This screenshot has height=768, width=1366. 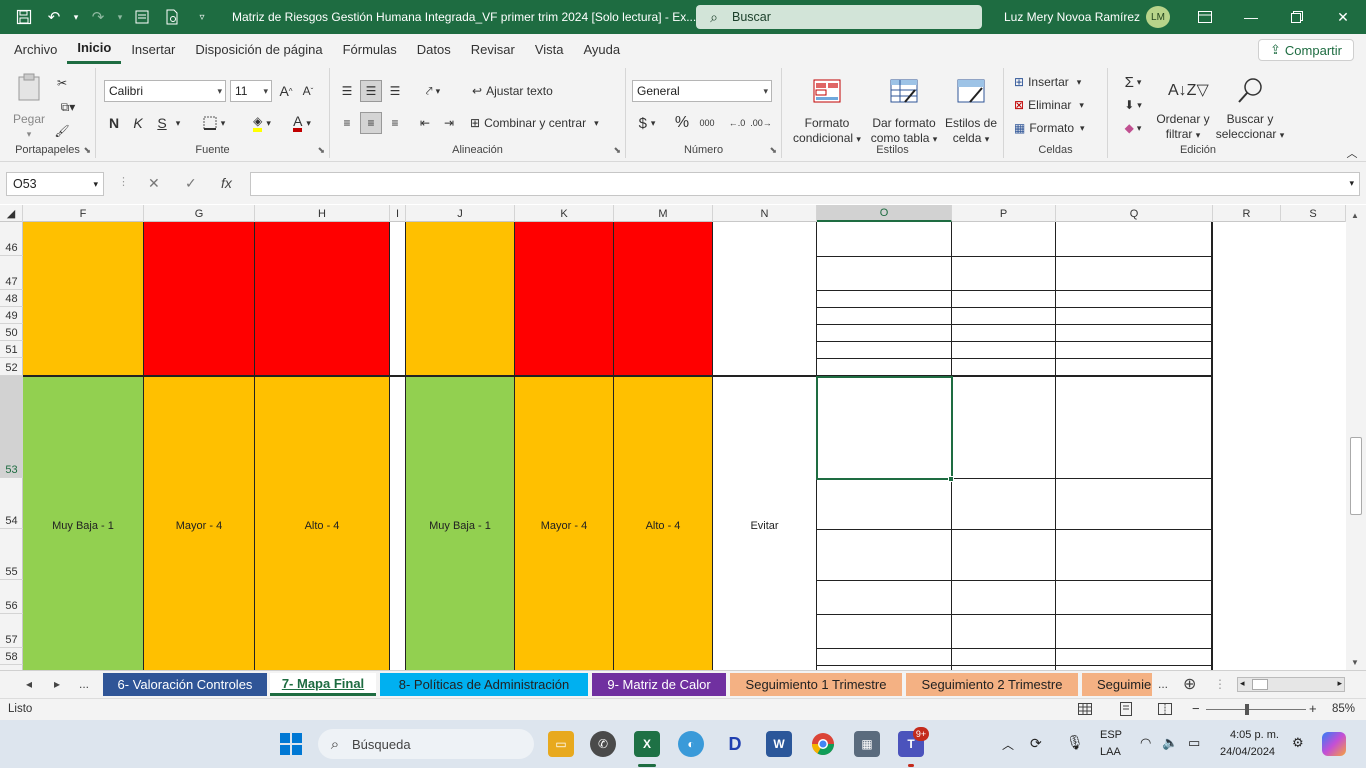 I want to click on zoom-level: 85%, so click(x=1343, y=709).